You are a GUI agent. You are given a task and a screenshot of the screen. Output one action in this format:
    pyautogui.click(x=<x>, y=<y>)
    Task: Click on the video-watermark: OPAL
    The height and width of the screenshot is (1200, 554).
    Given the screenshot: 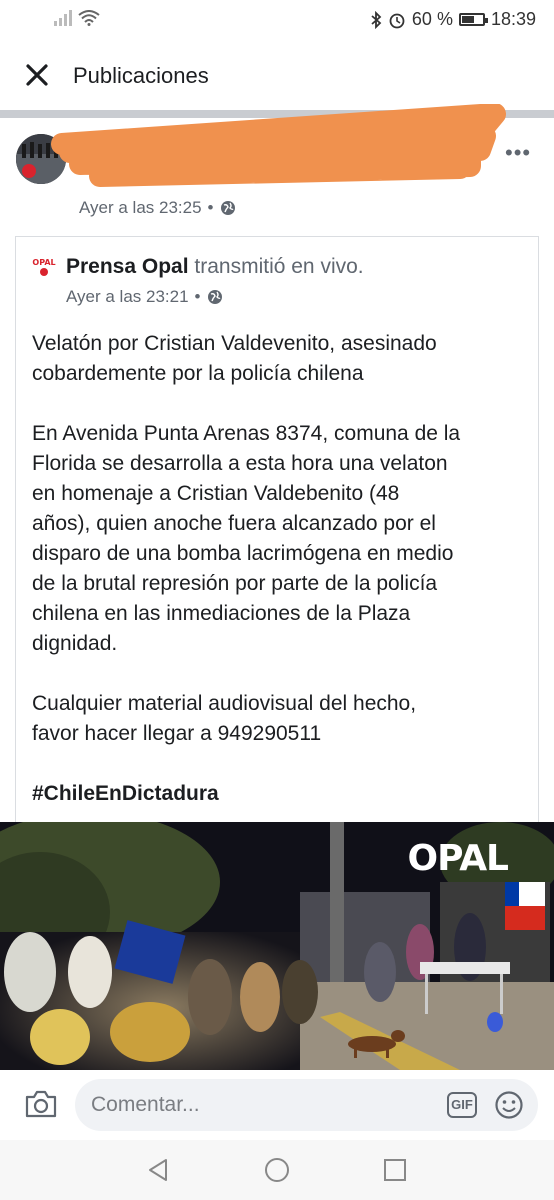 What is the action you would take?
    pyautogui.click(x=458, y=858)
    